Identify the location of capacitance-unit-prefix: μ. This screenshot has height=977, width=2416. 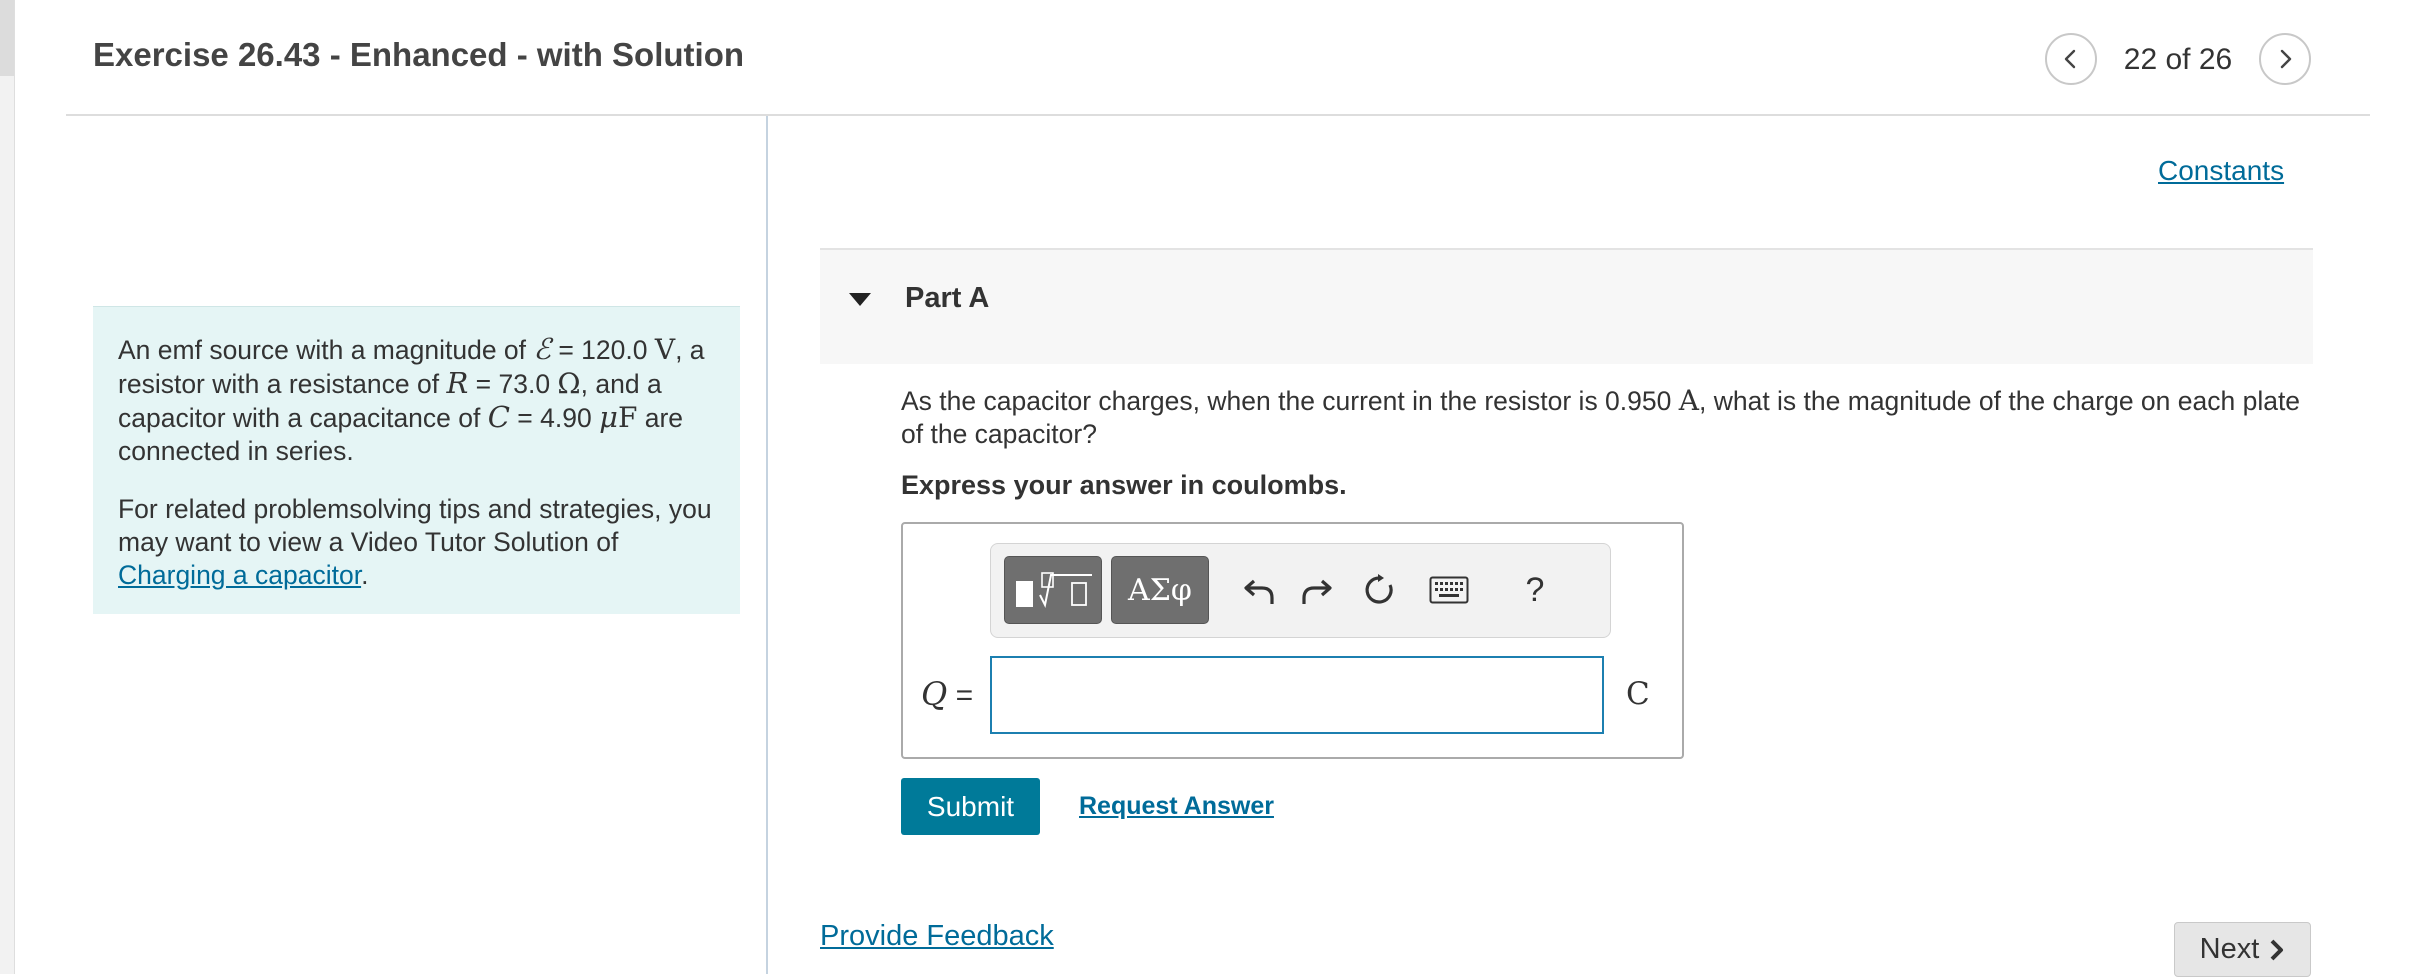
(608, 417).